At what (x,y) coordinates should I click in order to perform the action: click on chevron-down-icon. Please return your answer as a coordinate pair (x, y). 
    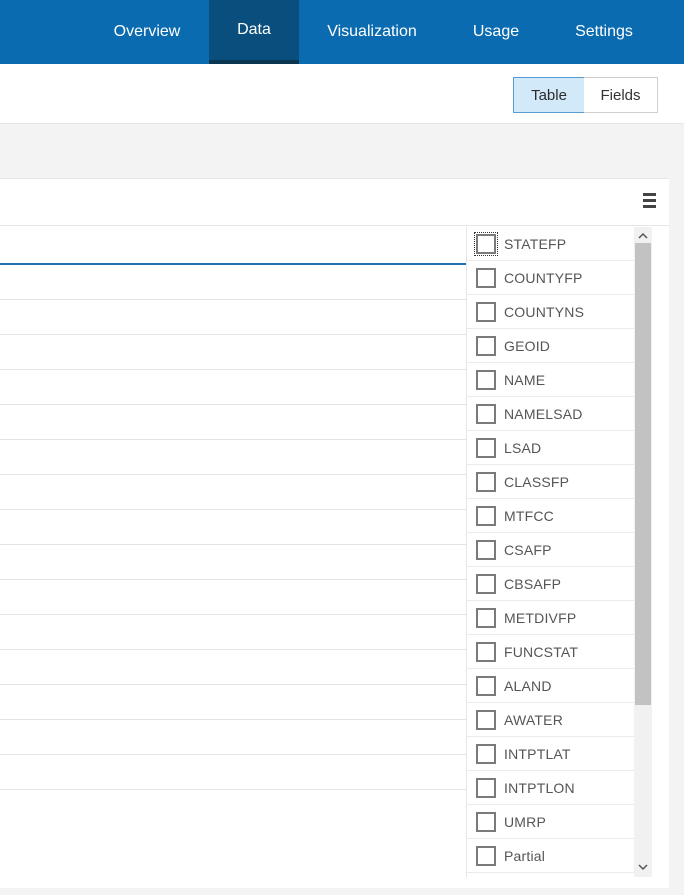
    Looking at the image, I should click on (643, 867).